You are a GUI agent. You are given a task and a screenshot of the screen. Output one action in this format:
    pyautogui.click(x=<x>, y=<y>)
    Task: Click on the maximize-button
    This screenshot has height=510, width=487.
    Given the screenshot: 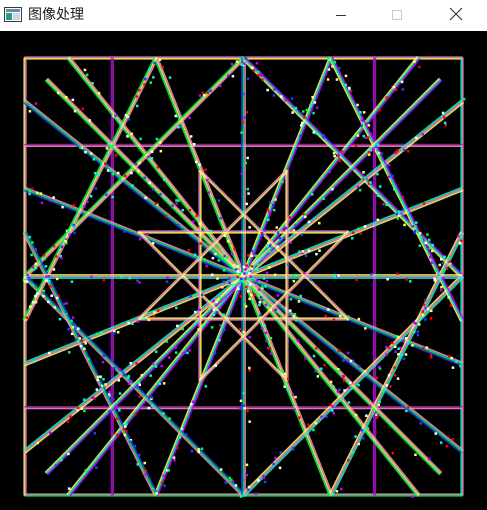 What is the action you would take?
    pyautogui.click(x=397, y=15)
    